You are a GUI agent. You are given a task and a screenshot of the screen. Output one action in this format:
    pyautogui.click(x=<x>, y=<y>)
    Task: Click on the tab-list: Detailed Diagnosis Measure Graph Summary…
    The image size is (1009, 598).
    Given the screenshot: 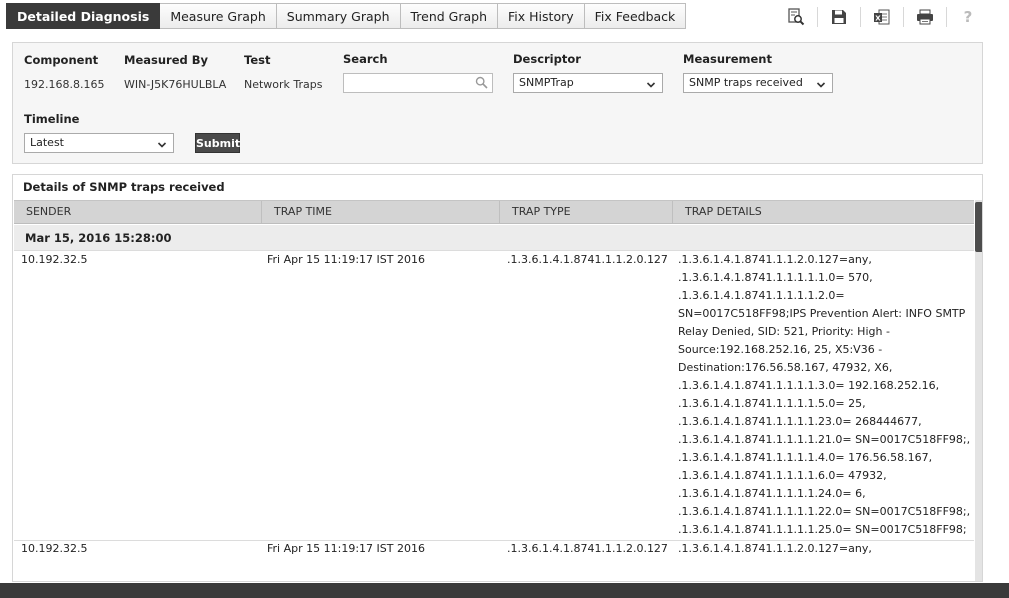 What is the action you would take?
    pyautogui.click(x=346, y=16)
    